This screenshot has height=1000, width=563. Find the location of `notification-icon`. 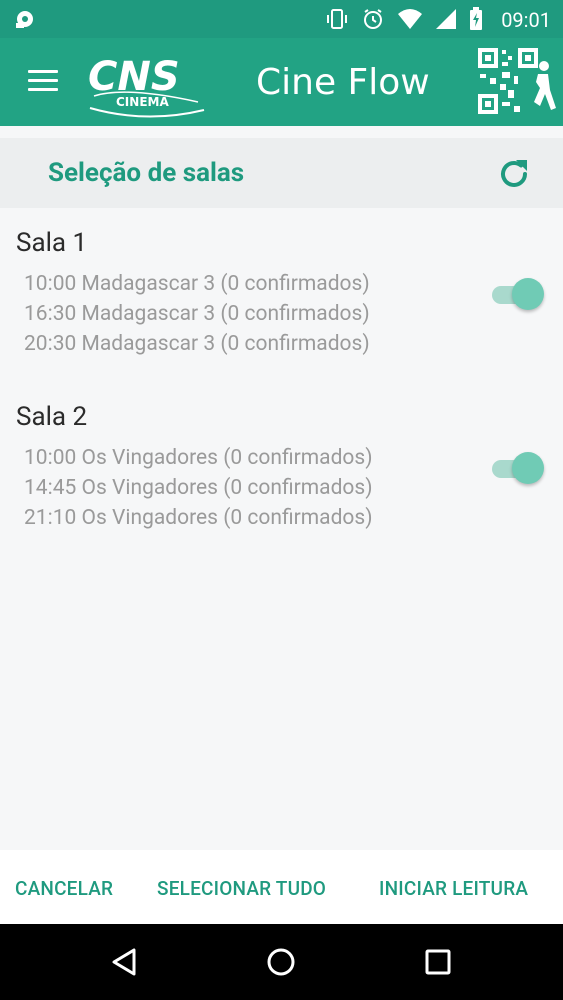

notification-icon is located at coordinates (25, 21).